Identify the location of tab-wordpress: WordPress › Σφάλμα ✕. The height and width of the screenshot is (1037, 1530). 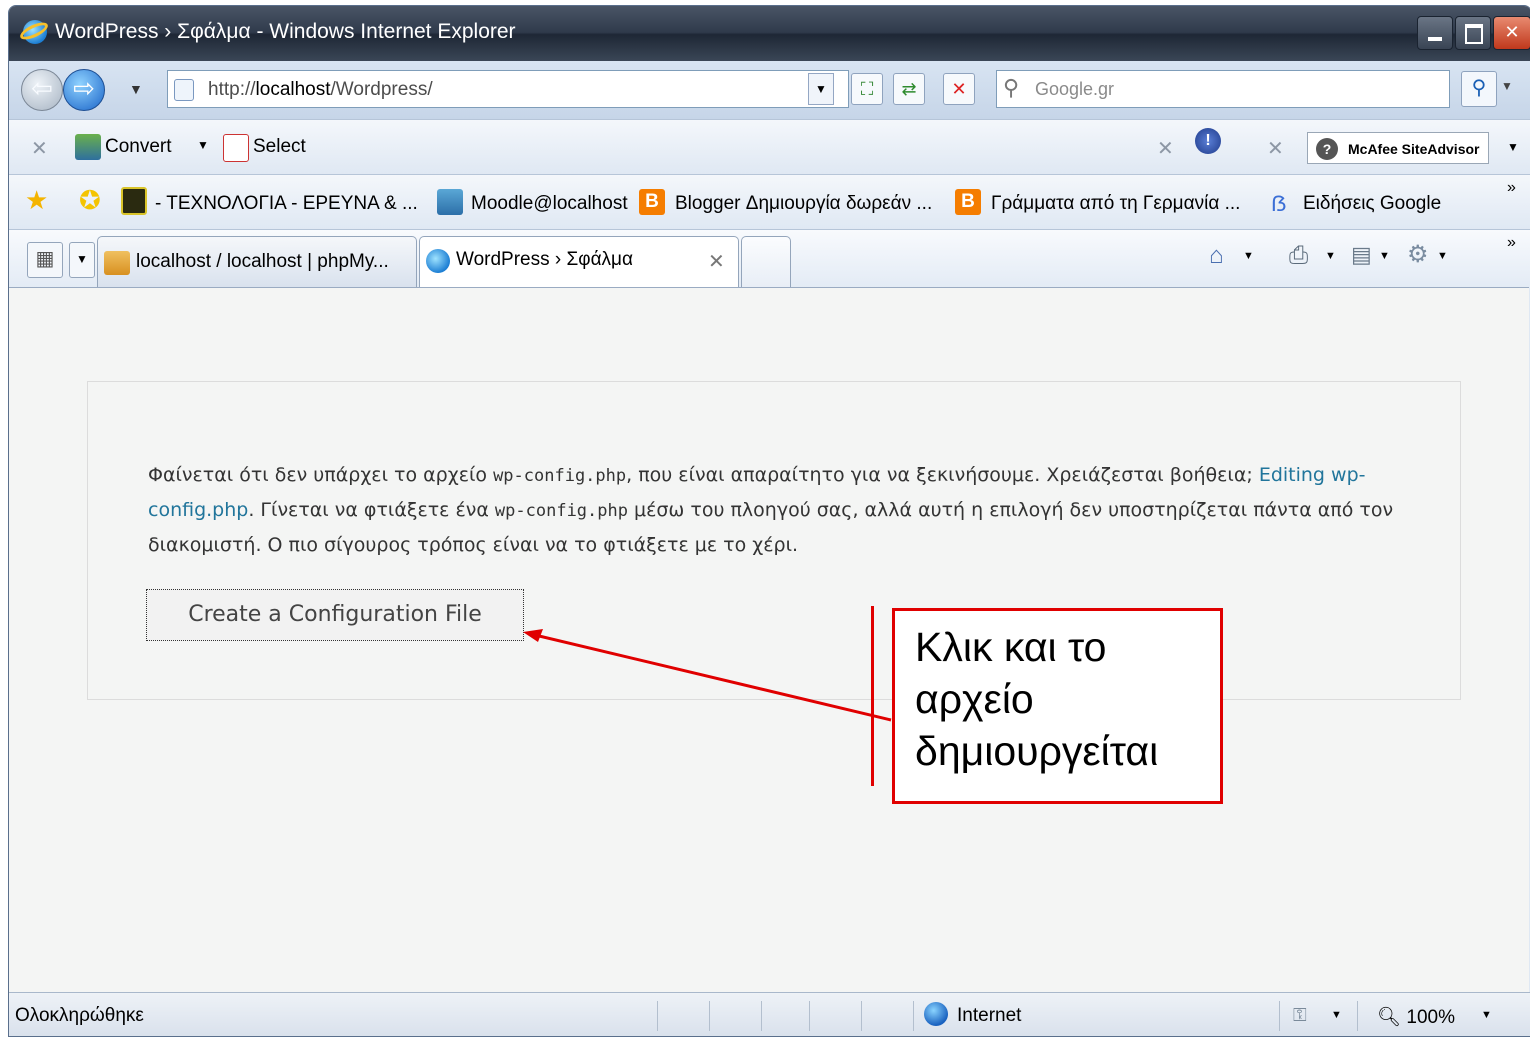
(579, 261).